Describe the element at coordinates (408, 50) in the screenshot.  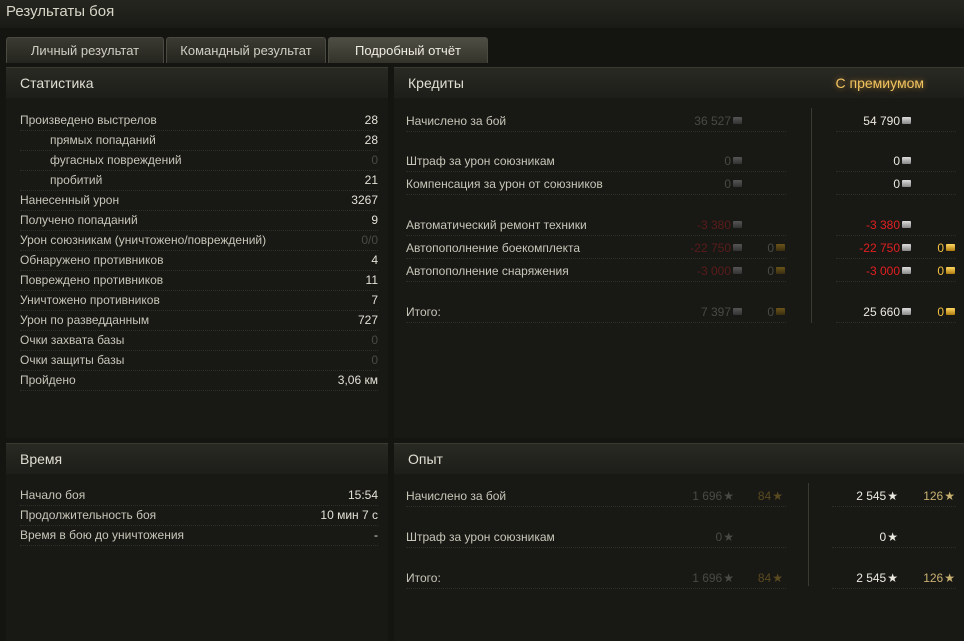
I see `tab-detailed-report: Подробный отчёт` at that location.